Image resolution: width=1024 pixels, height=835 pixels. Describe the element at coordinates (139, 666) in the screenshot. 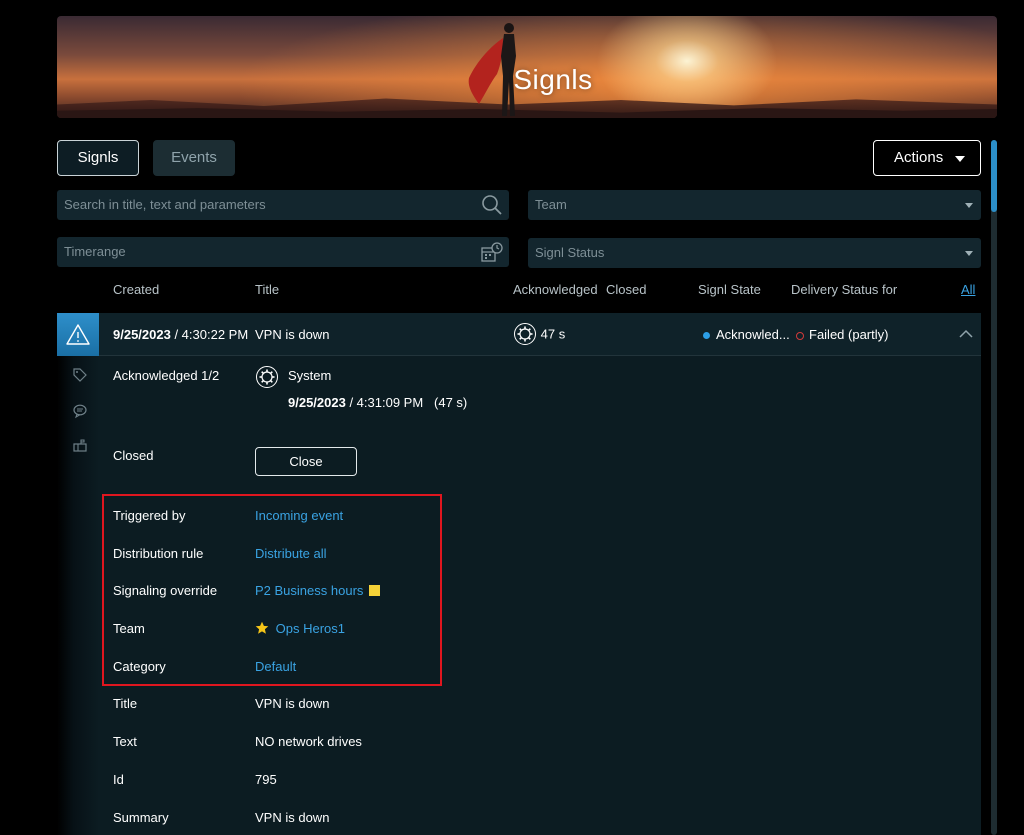

I see `category-label: Category` at that location.